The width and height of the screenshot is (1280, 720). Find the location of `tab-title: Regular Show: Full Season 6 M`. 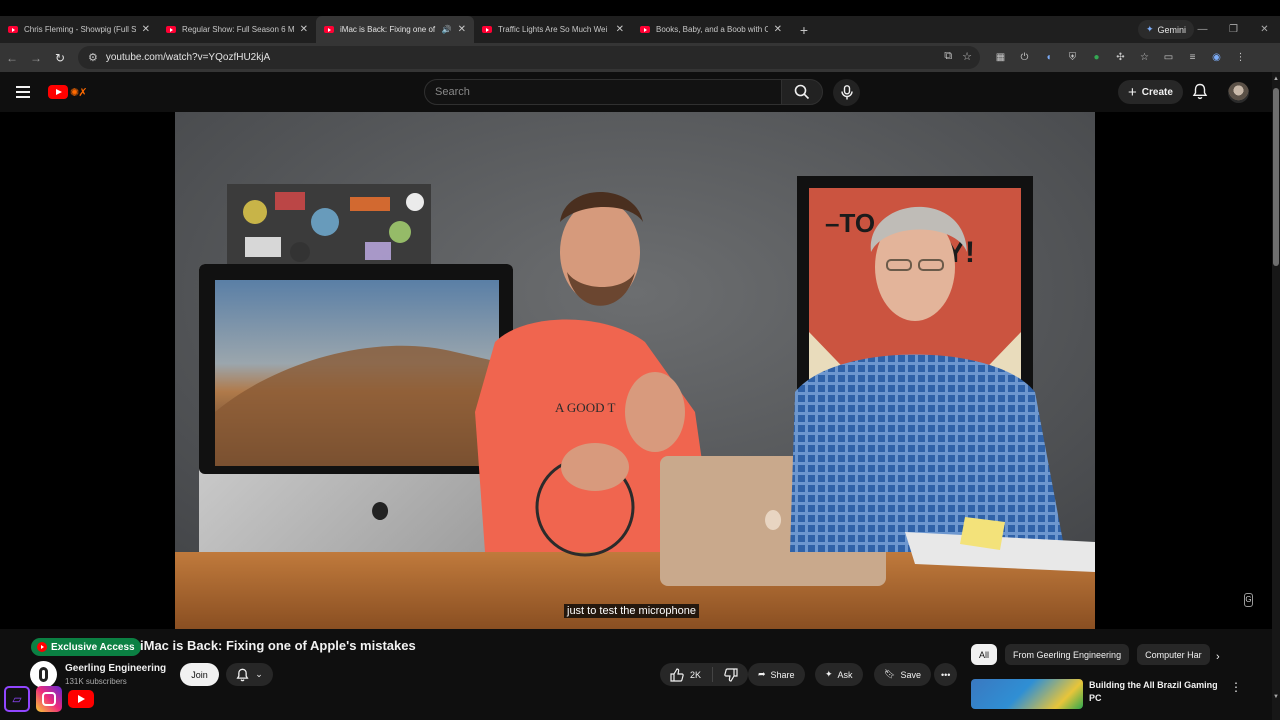

tab-title: Regular Show: Full Season 6 M is located at coordinates (238, 29).